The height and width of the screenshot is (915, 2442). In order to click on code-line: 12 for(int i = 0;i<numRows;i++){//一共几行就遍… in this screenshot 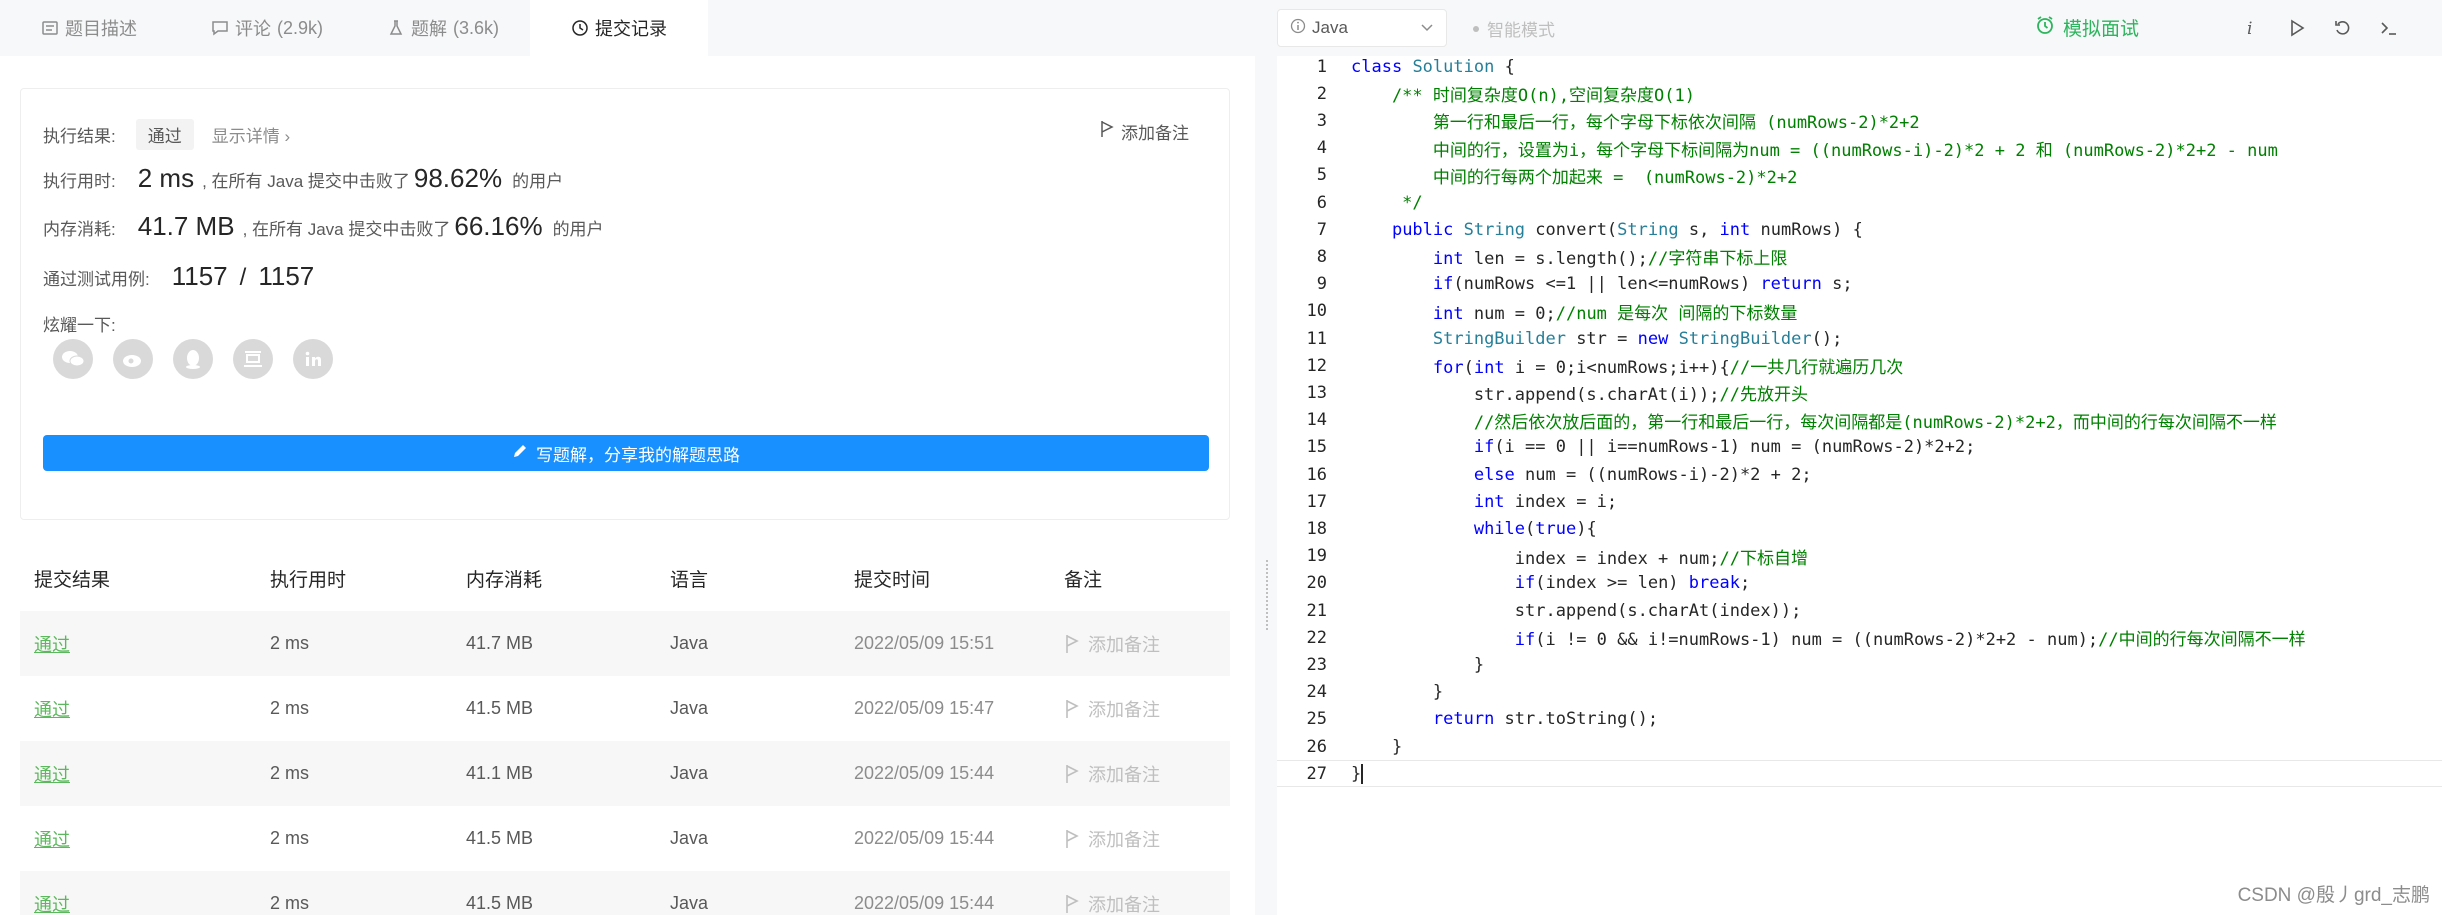, I will do `click(1859, 365)`.